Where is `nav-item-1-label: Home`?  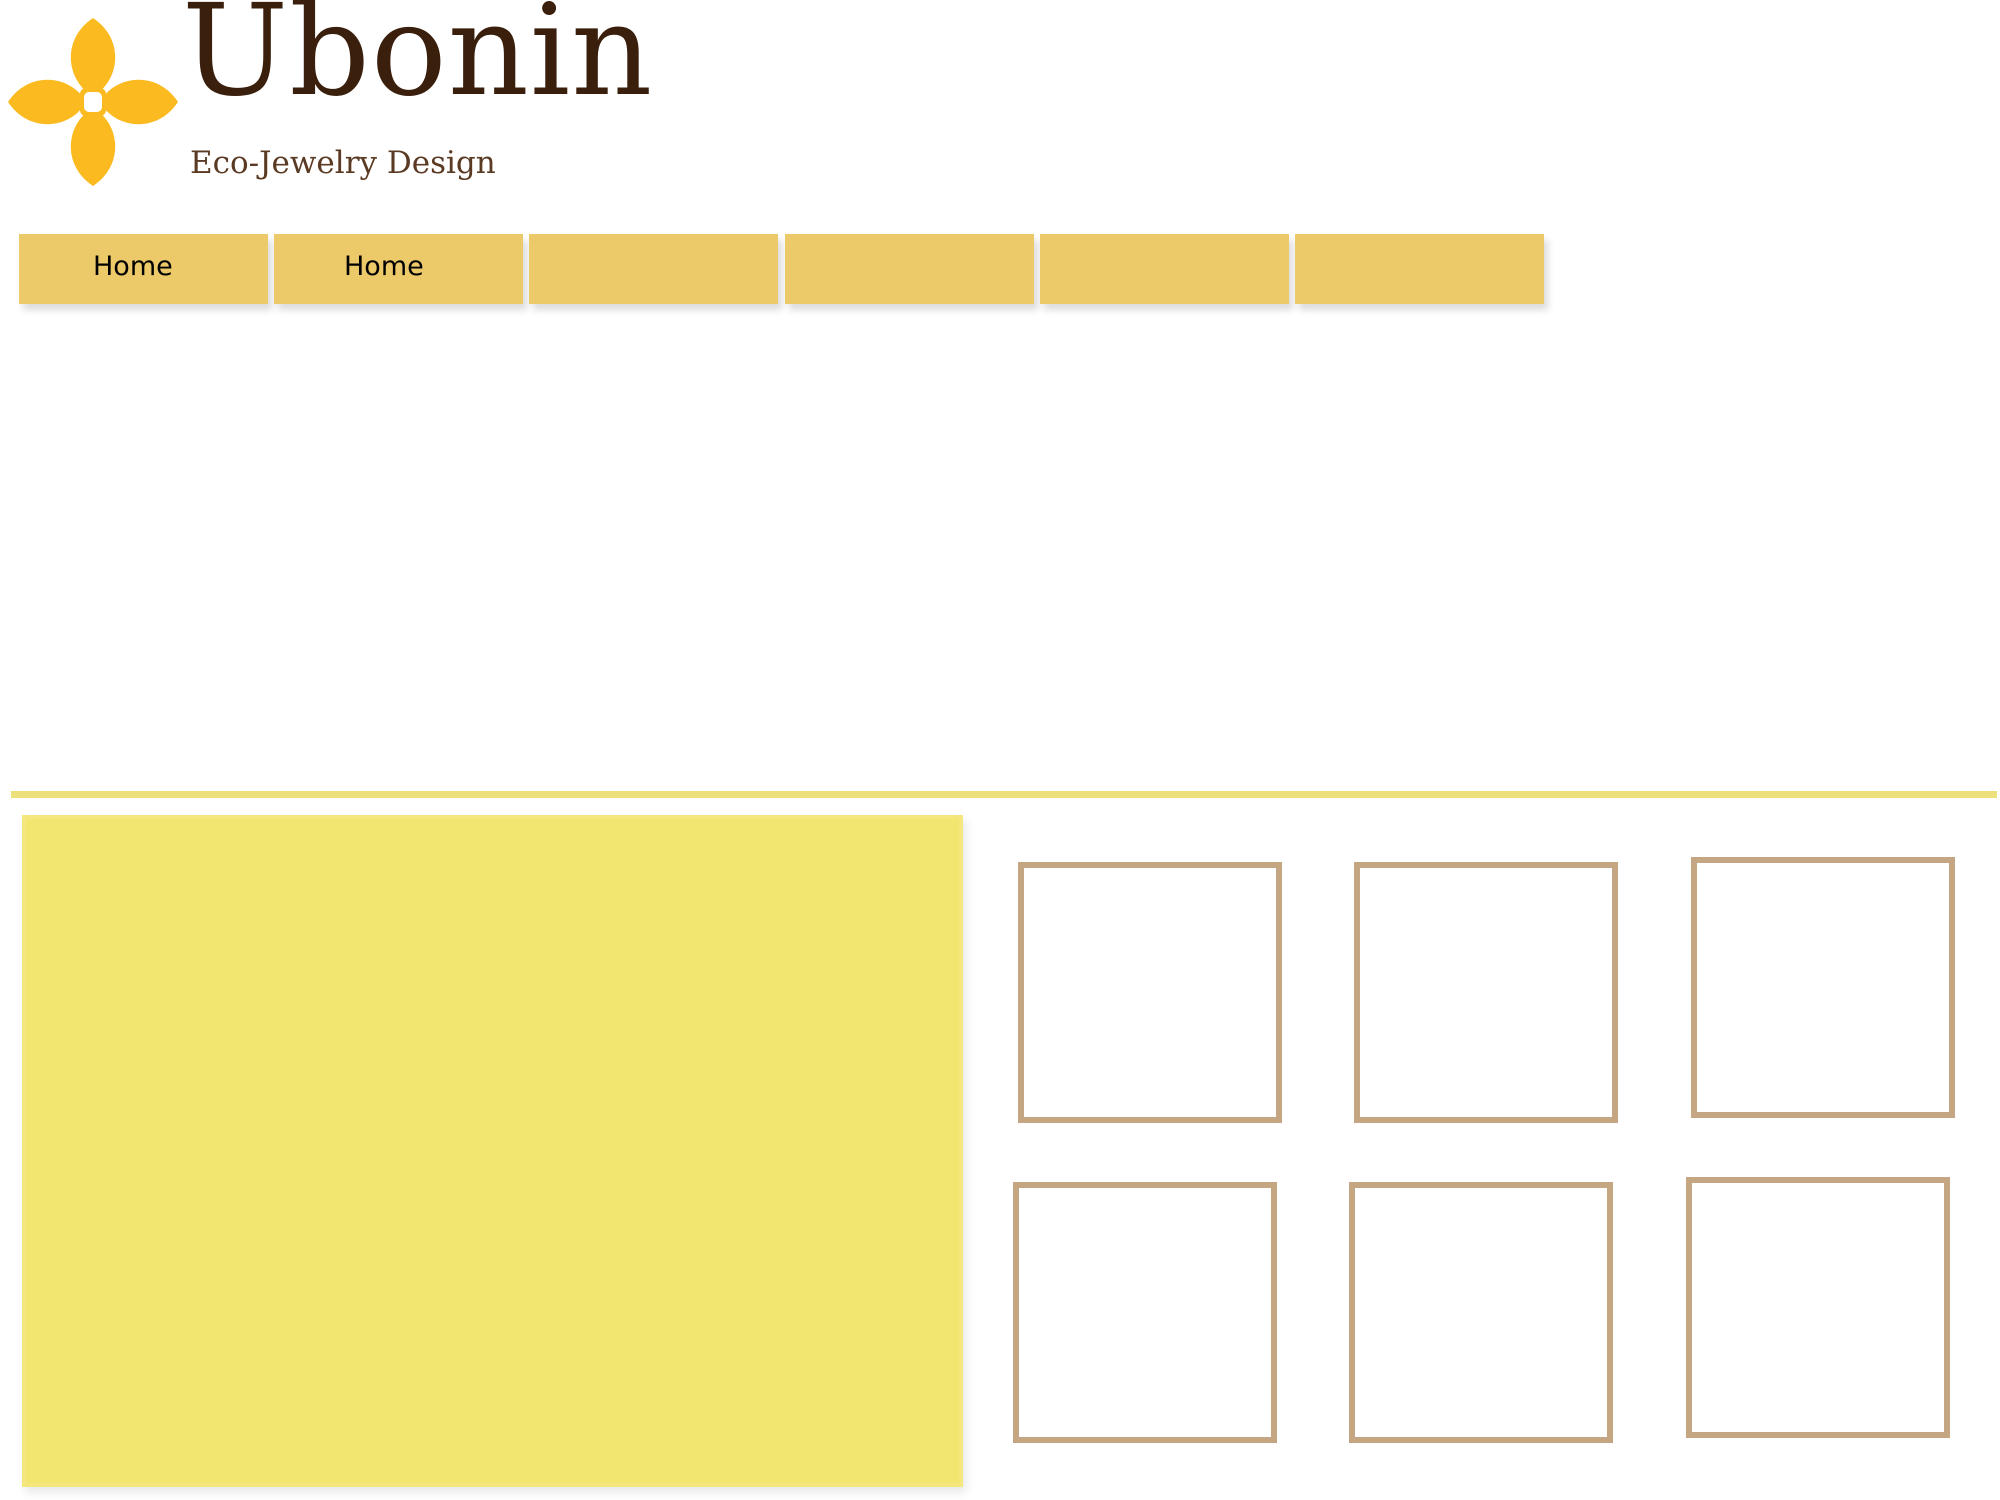 nav-item-1-label: Home is located at coordinates (133, 266).